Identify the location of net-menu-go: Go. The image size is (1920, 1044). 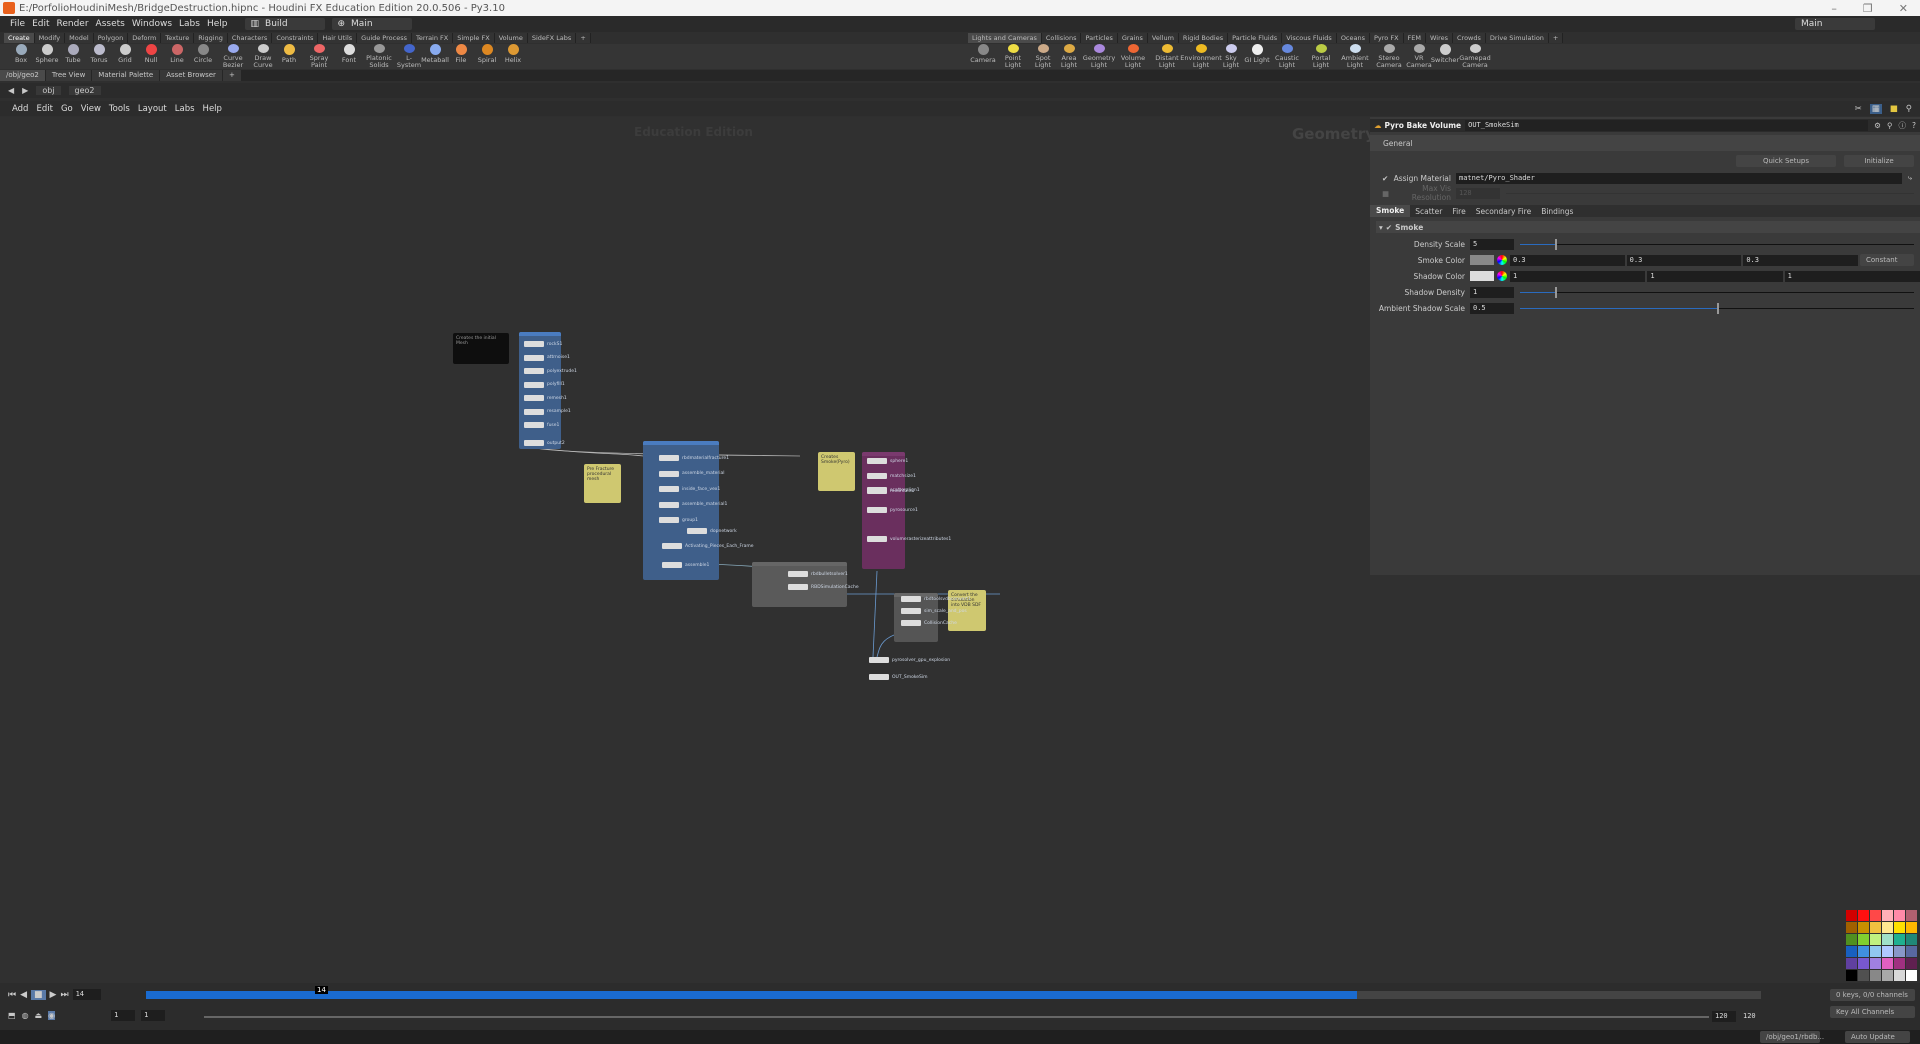
(67, 109).